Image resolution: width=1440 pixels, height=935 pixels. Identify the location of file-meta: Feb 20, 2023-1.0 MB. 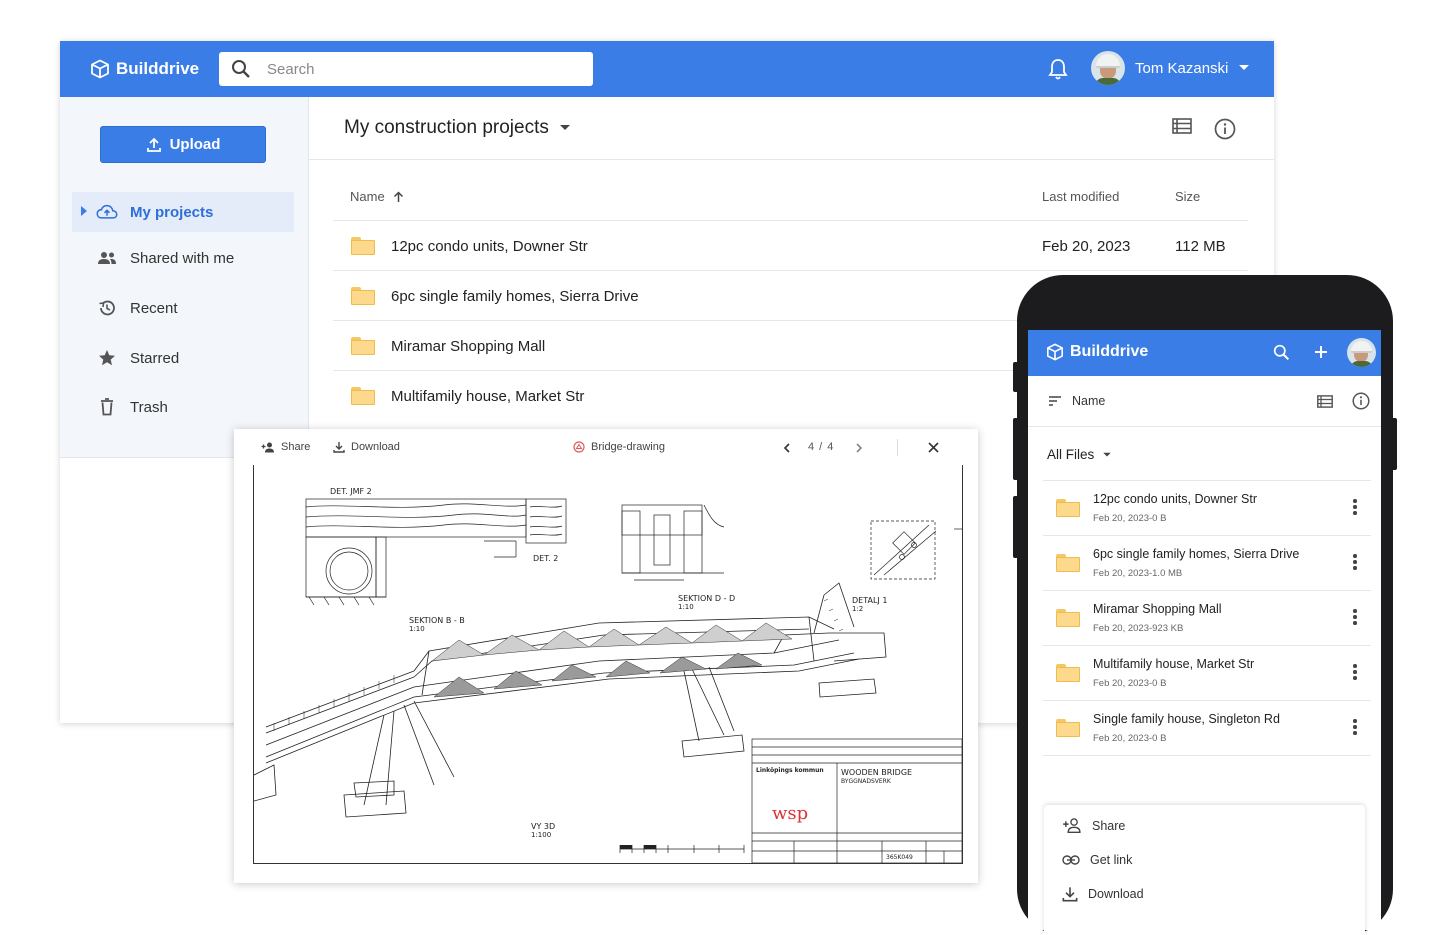
(1138, 573).